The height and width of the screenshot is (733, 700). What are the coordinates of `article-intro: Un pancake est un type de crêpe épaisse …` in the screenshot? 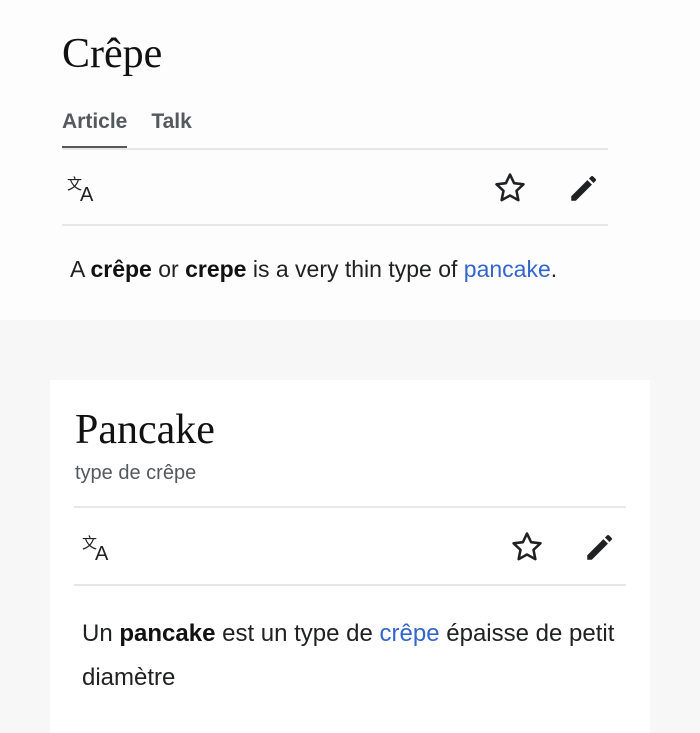 It's located at (348, 655).